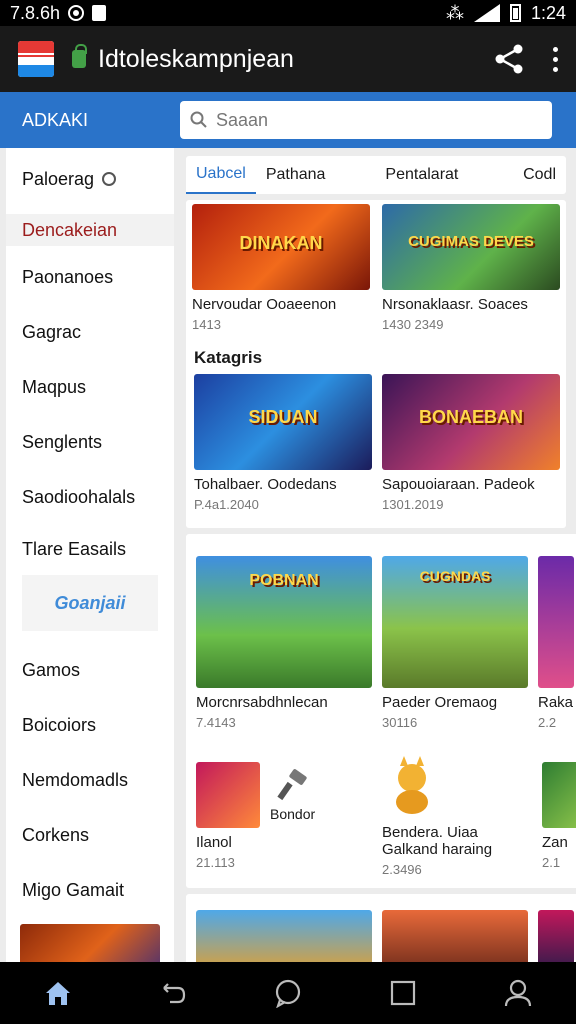  I want to click on sidebar-item-10: Nemdomadls, so click(90, 780).